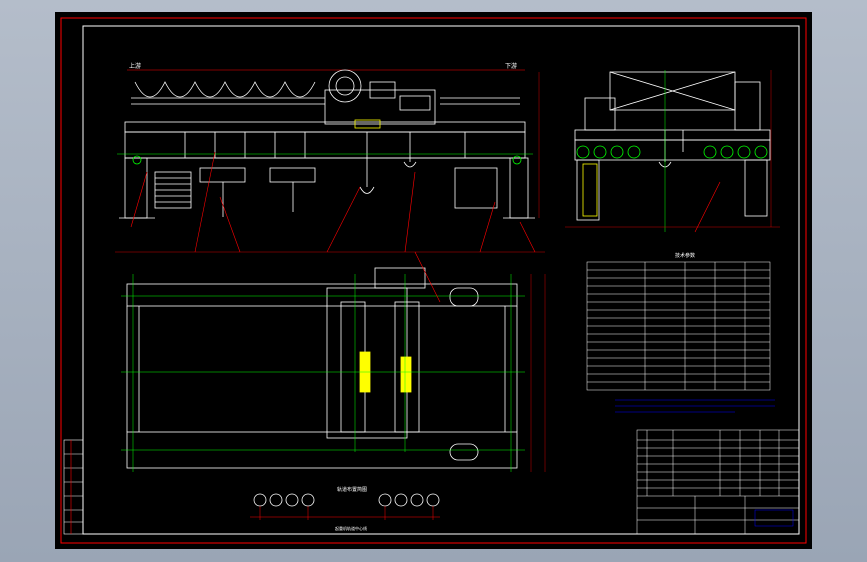 The width and height of the screenshot is (867, 562). What do you see at coordinates (73, 487) in the screenshot?
I see `left-revision-strip` at bounding box center [73, 487].